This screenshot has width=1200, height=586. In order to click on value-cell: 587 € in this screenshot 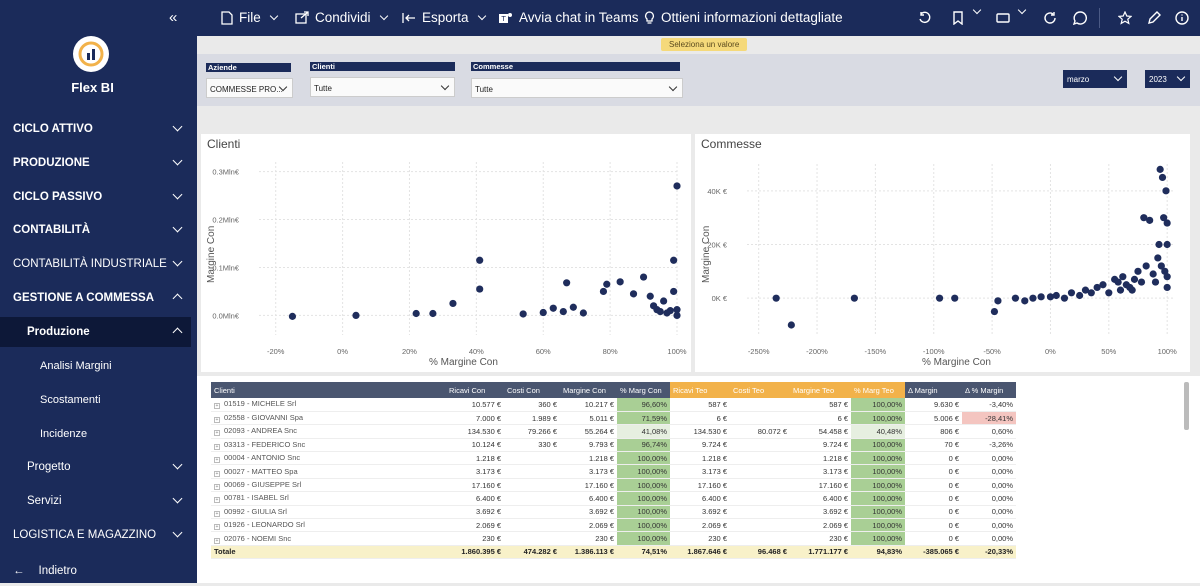, I will do `click(700, 405)`.